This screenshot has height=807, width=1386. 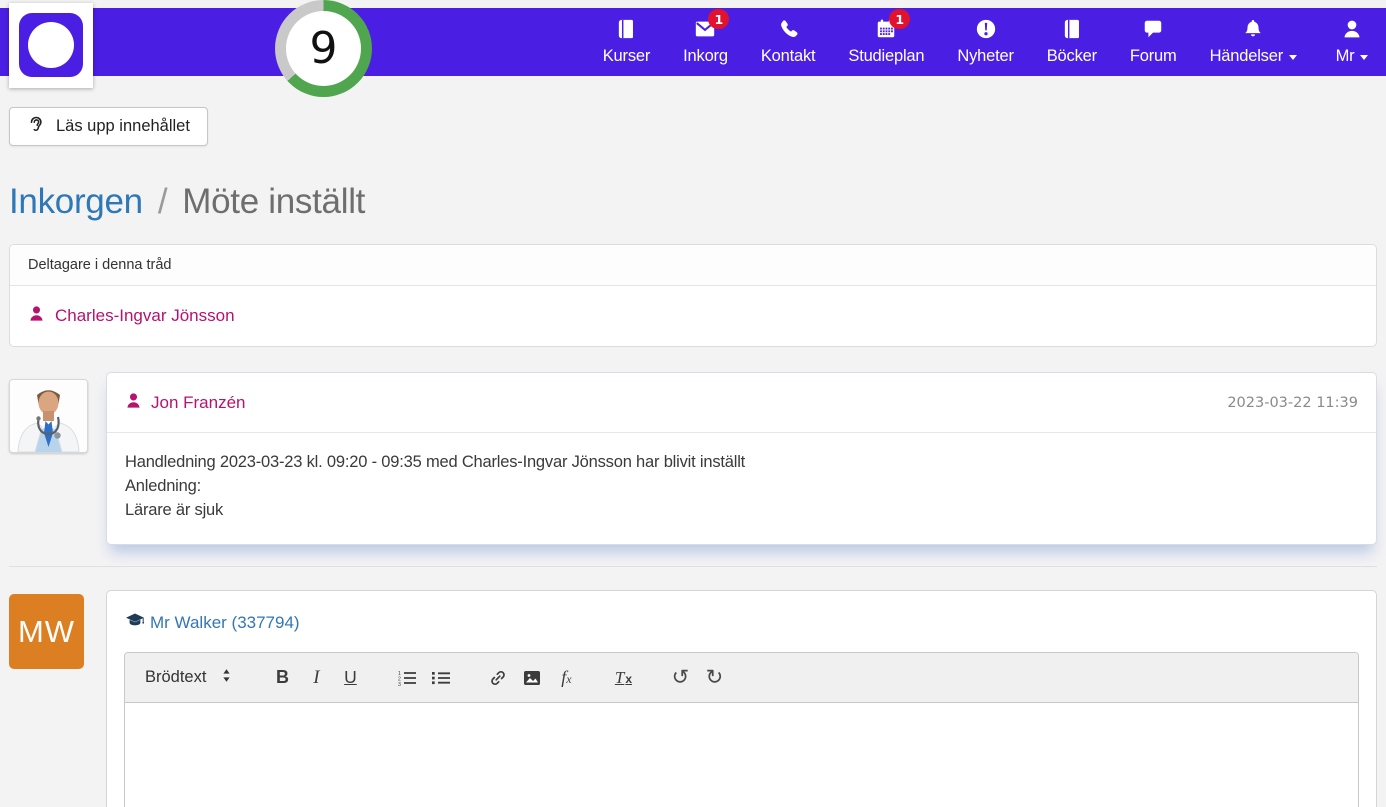 What do you see at coordinates (1153, 29) in the screenshot?
I see `comment-icon` at bounding box center [1153, 29].